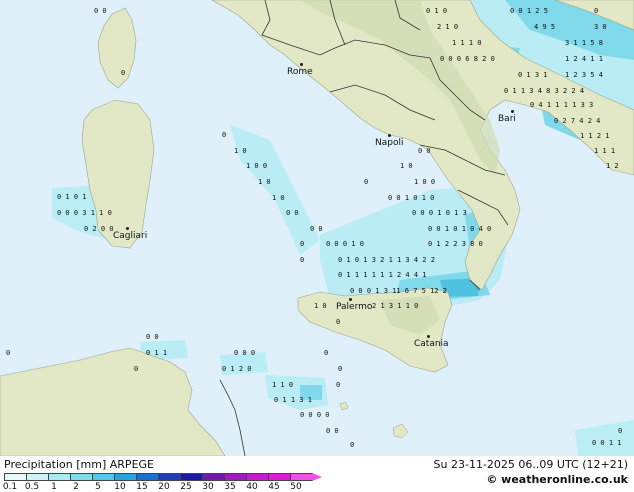 The image size is (634, 492). Describe the element at coordinates (431, 344) in the screenshot. I see `city-label: Catania` at that location.